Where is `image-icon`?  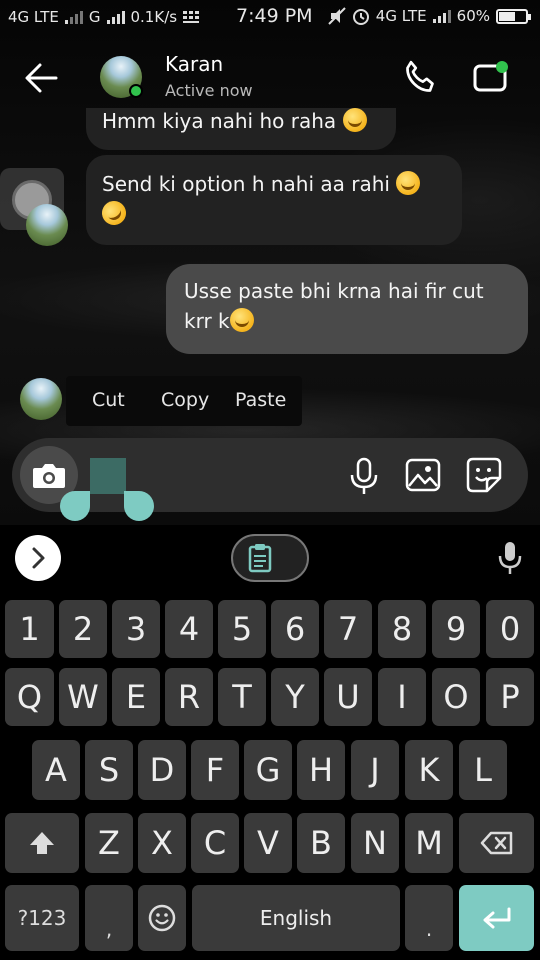 image-icon is located at coordinates (423, 475).